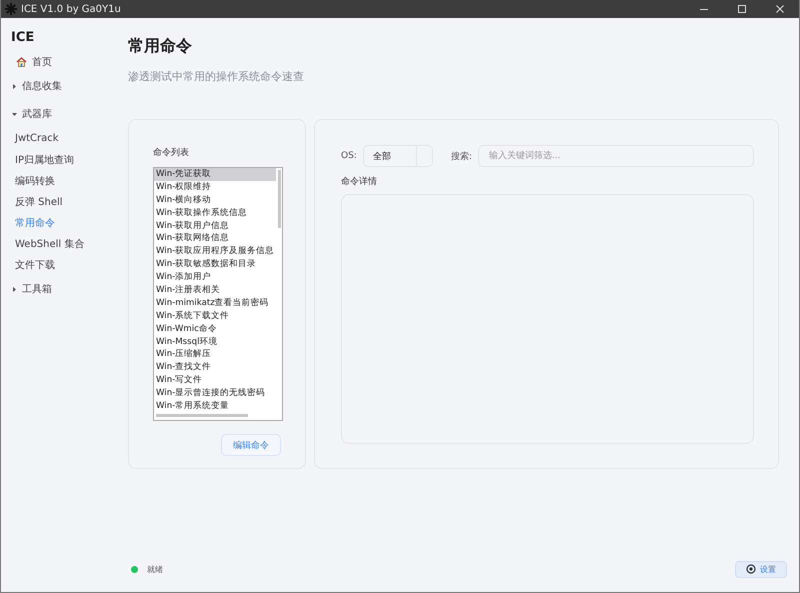 This screenshot has height=593, width=800. Describe the element at coordinates (742, 9) in the screenshot. I see `maximize-icon` at that location.